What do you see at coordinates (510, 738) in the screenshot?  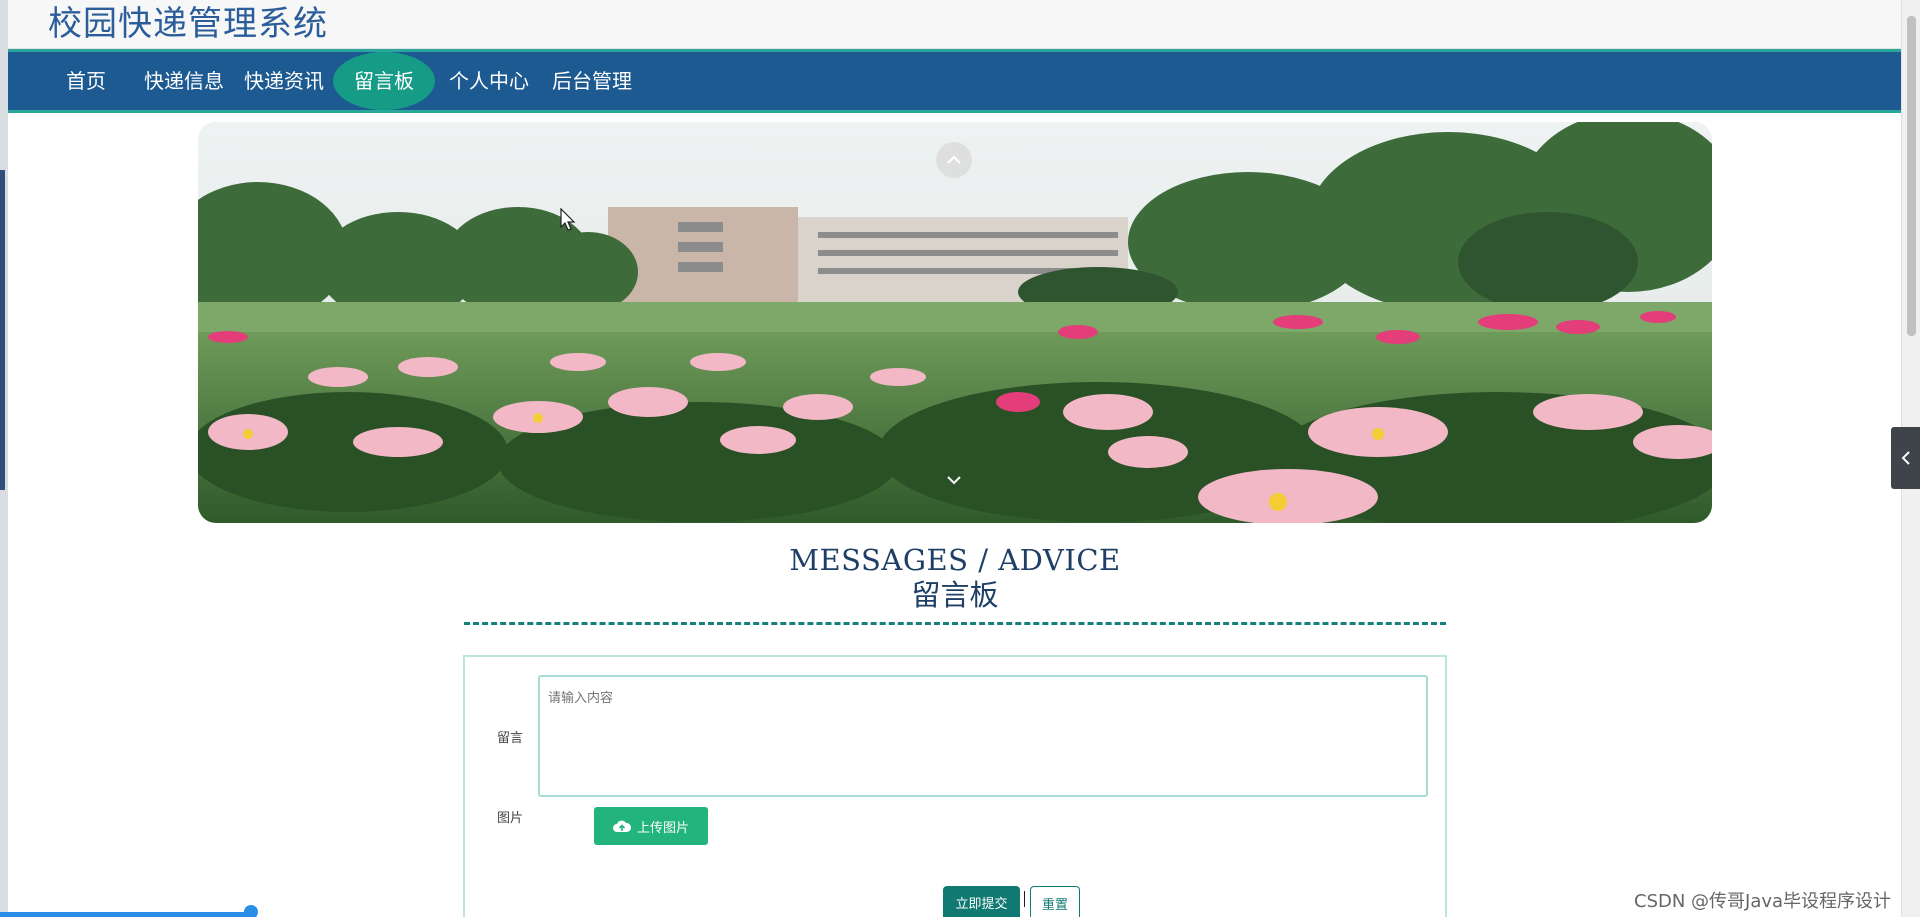 I see `message-label: 留言` at bounding box center [510, 738].